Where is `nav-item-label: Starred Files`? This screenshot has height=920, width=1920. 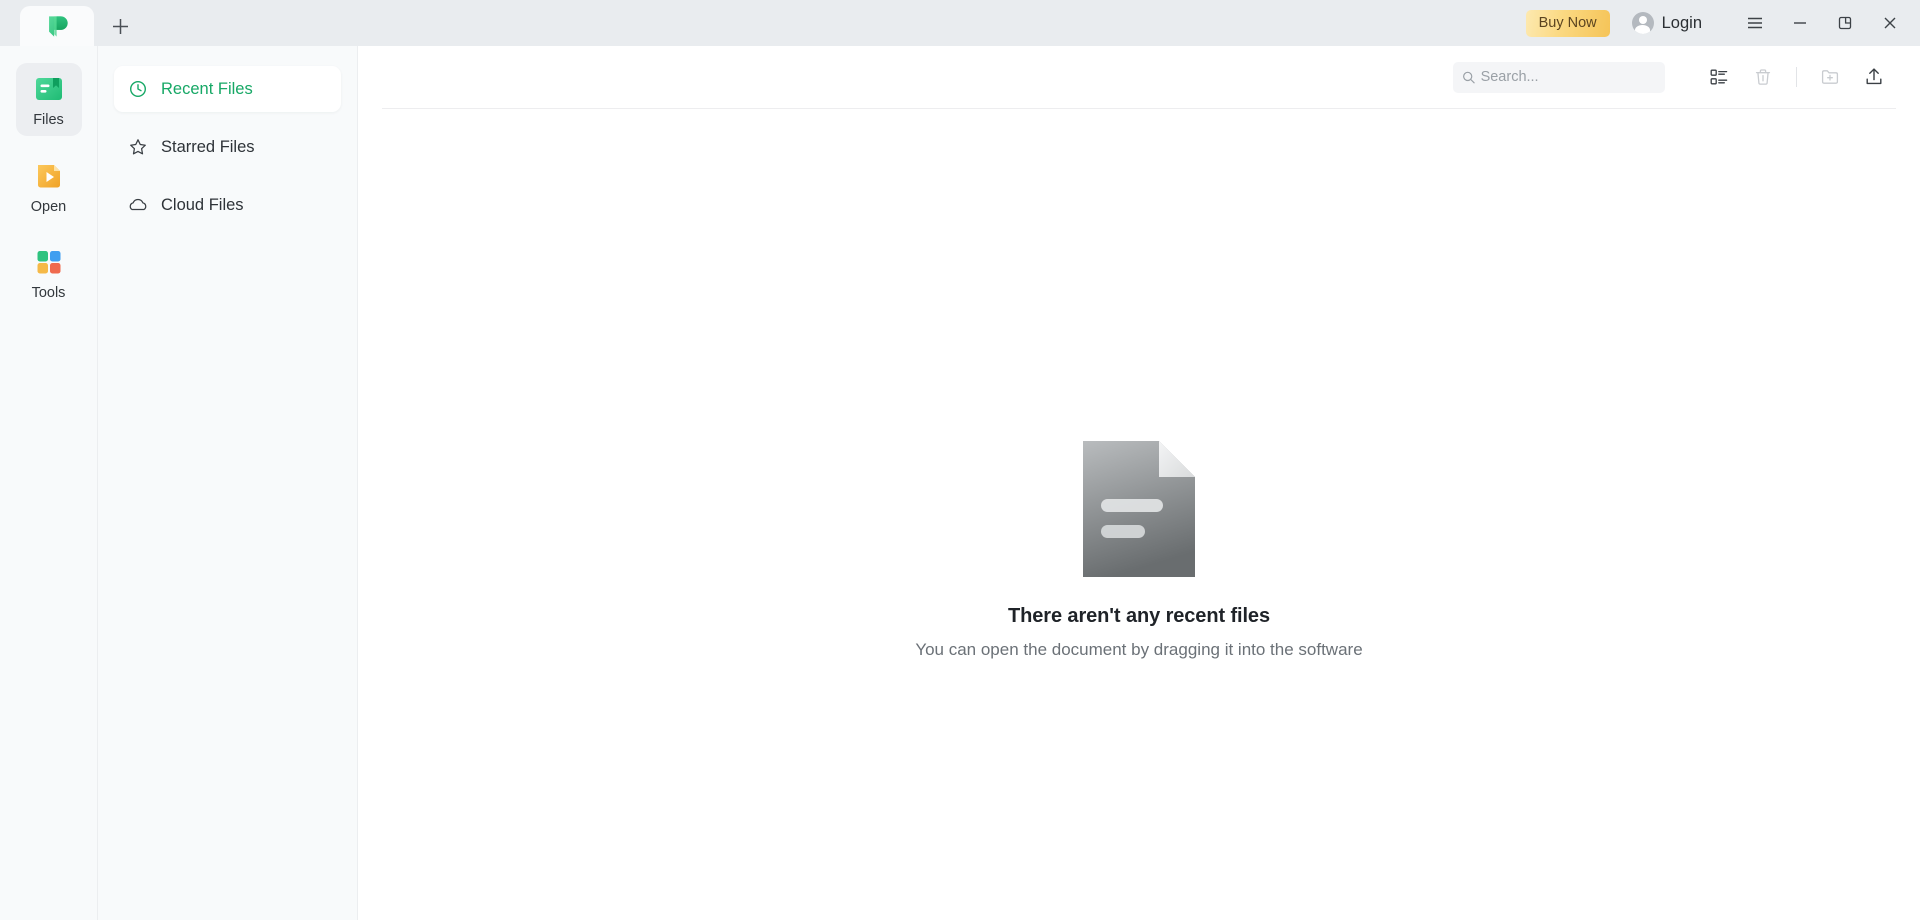 nav-item-label: Starred Files is located at coordinates (208, 146).